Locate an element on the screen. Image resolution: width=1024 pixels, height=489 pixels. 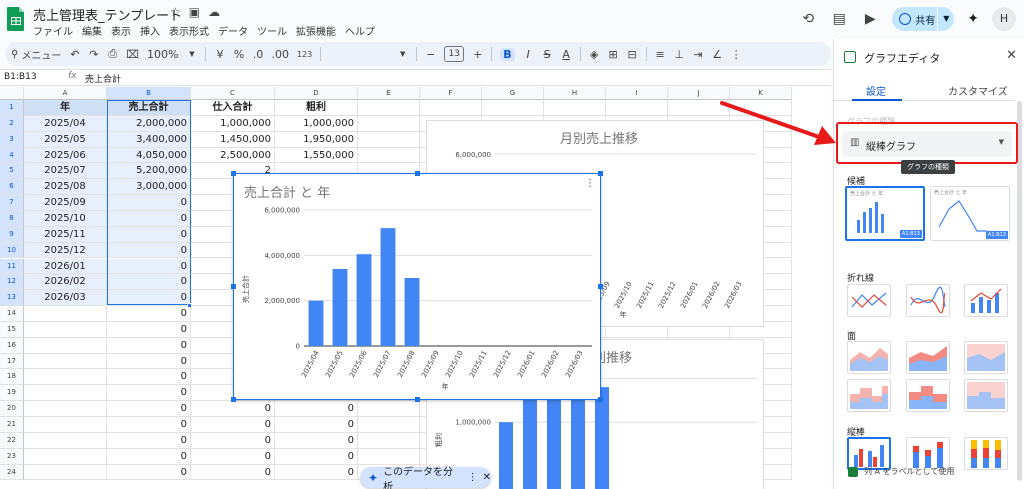
chart-type-area is located at coordinates (869, 357).